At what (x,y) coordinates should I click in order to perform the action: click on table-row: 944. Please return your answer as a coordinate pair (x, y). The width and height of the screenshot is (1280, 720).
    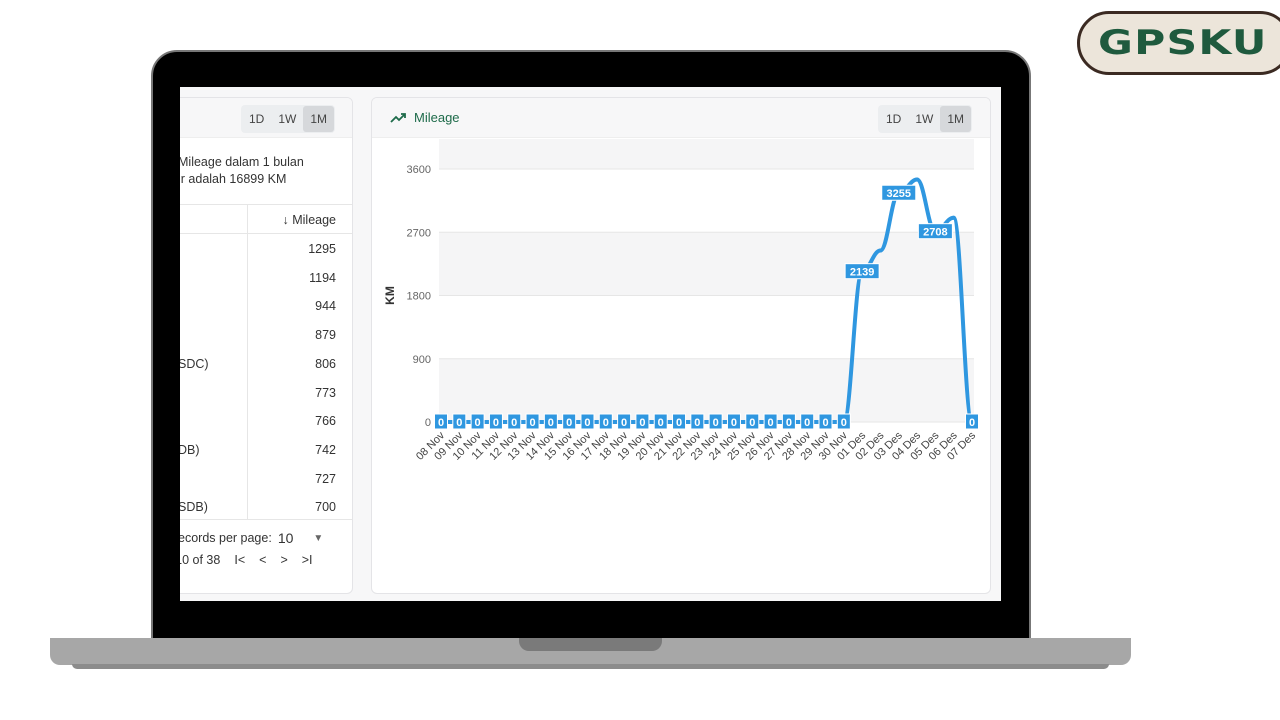
    Looking at the image, I should click on (266, 306).